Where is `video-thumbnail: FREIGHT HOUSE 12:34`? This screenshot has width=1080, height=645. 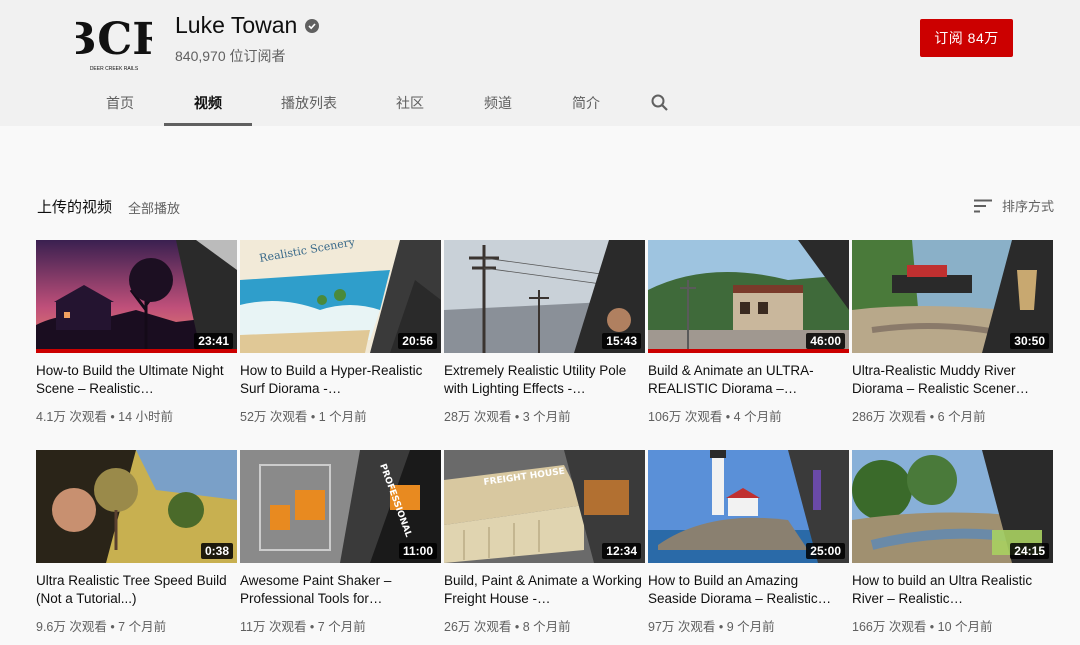 video-thumbnail: FREIGHT HOUSE 12:34 is located at coordinates (544, 506).